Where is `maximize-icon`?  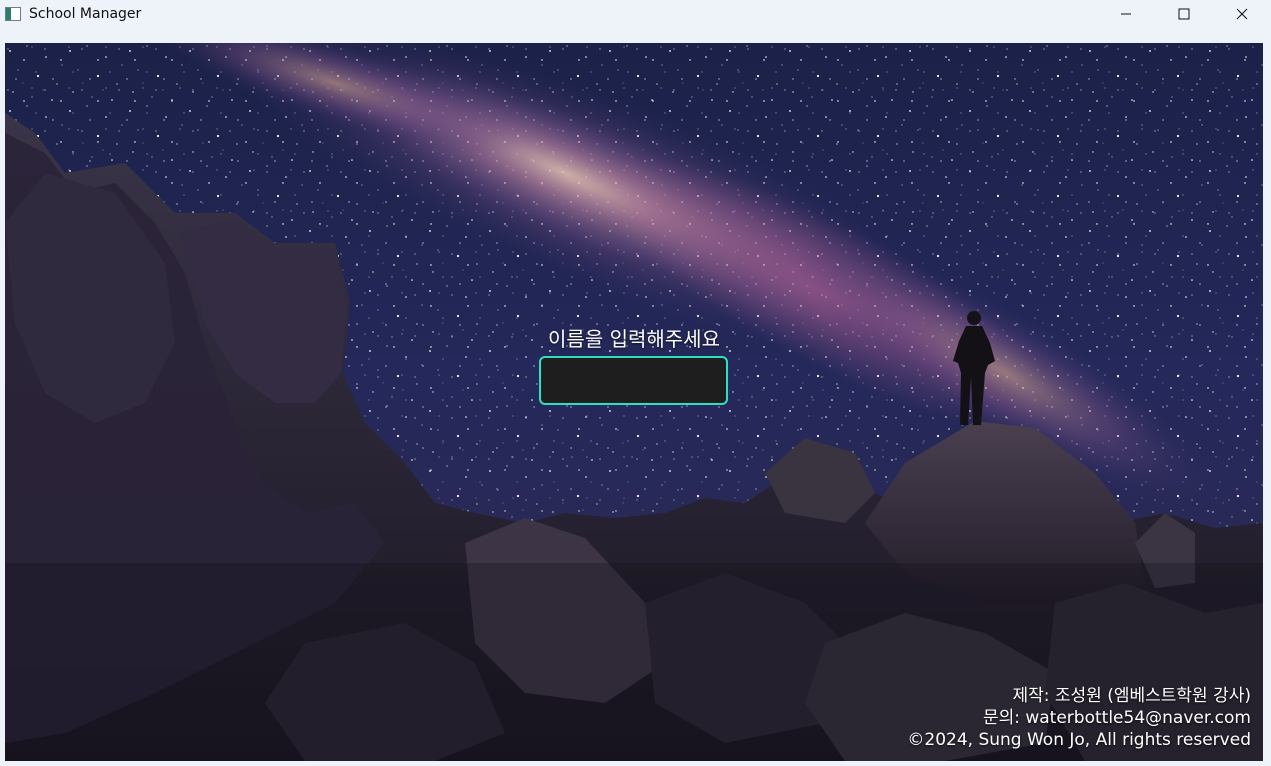
maximize-icon is located at coordinates (1184, 14).